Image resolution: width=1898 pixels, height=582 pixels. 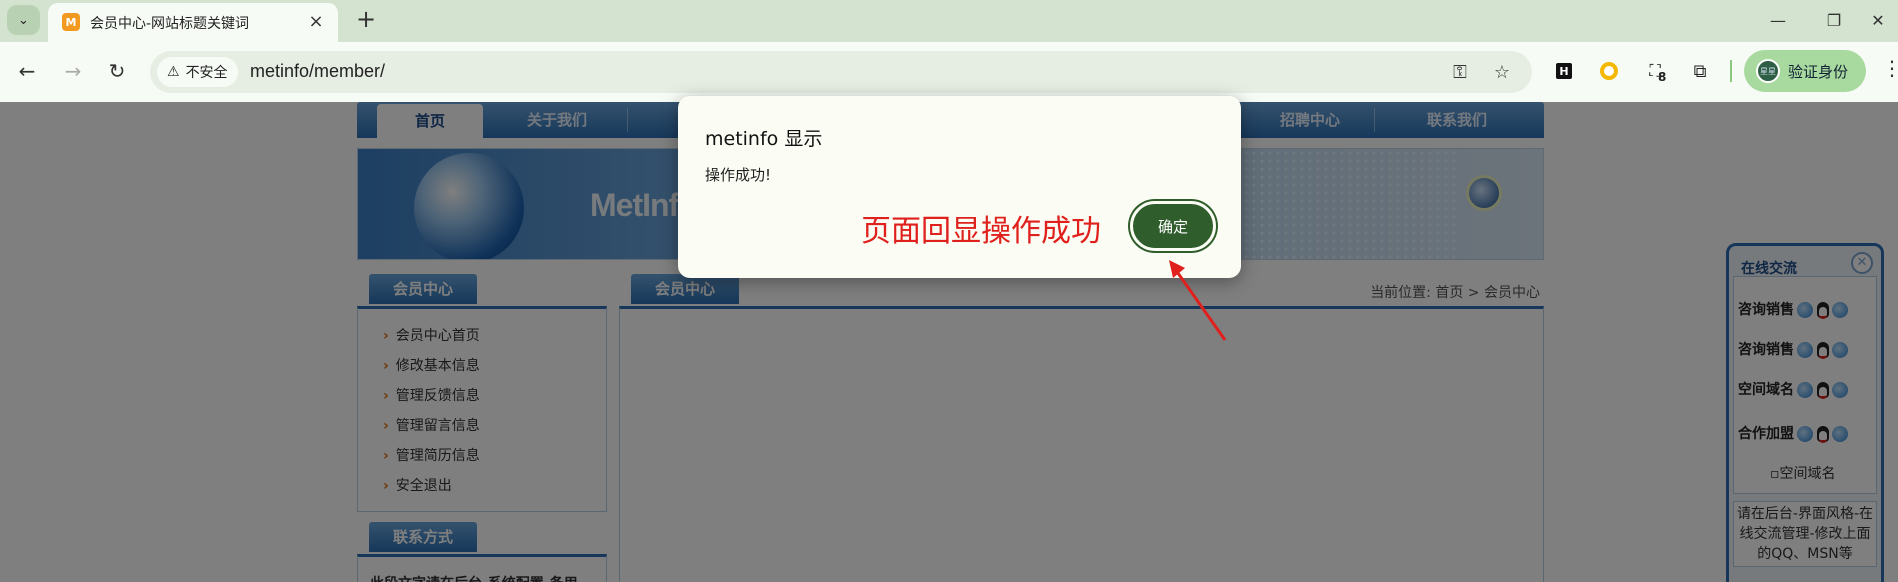 I want to click on reload-button: ↻, so click(x=117, y=71).